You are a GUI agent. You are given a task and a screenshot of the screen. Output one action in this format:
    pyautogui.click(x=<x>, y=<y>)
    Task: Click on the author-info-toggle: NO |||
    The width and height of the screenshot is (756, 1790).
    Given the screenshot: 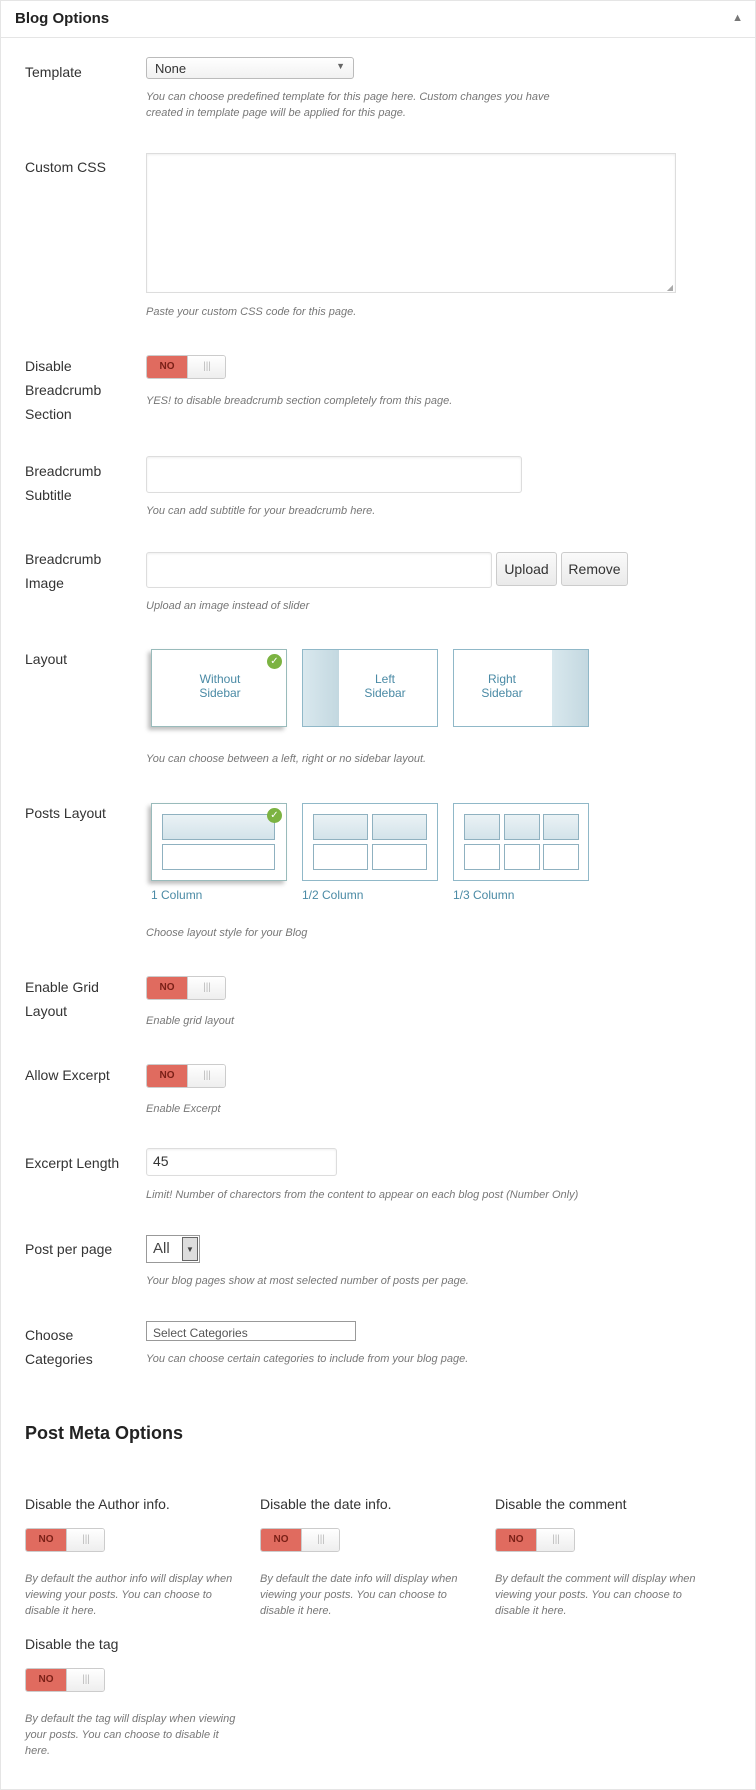 What is the action you would take?
    pyautogui.click(x=65, y=1540)
    